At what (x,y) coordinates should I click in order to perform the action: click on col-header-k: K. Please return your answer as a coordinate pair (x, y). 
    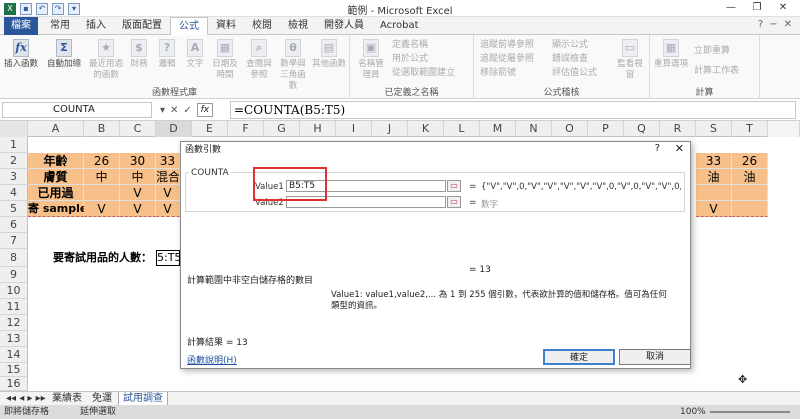
    Looking at the image, I should click on (426, 129).